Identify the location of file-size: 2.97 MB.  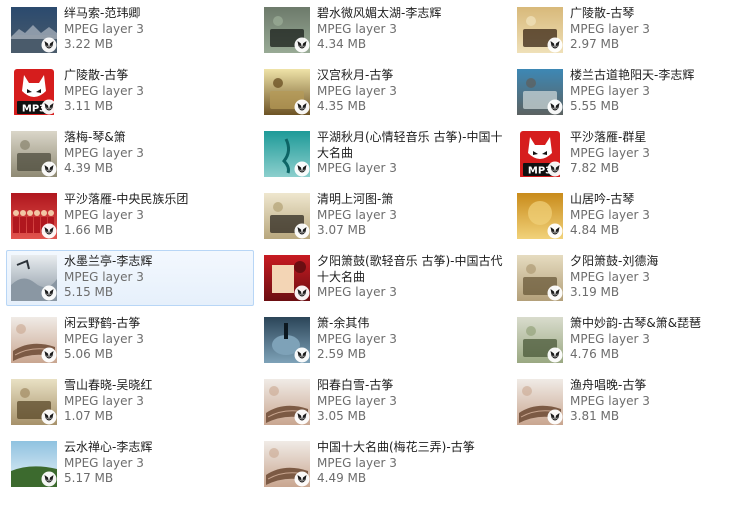
(595, 44).